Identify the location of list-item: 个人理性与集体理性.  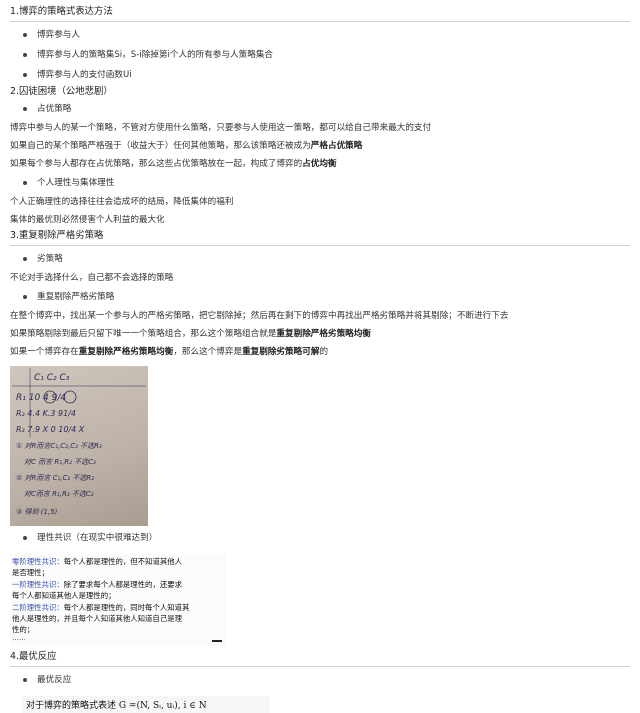
(326, 183).